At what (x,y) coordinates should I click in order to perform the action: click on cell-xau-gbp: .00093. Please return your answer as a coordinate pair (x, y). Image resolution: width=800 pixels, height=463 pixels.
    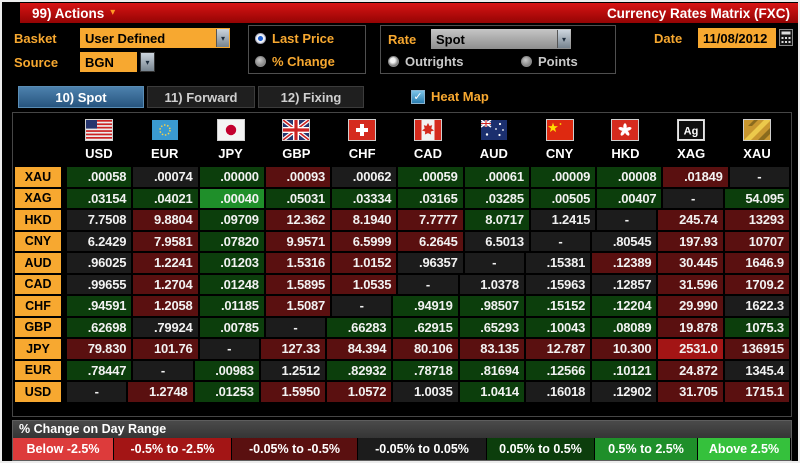
    Looking at the image, I should click on (298, 177).